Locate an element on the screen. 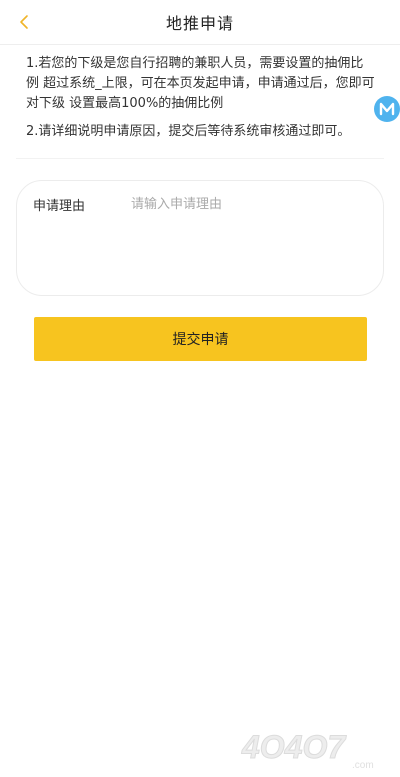 This screenshot has height=777, width=400. note-item-2: 2.请详细说明申请原因，提交后等待系统审核通过即可。 is located at coordinates (188, 131).